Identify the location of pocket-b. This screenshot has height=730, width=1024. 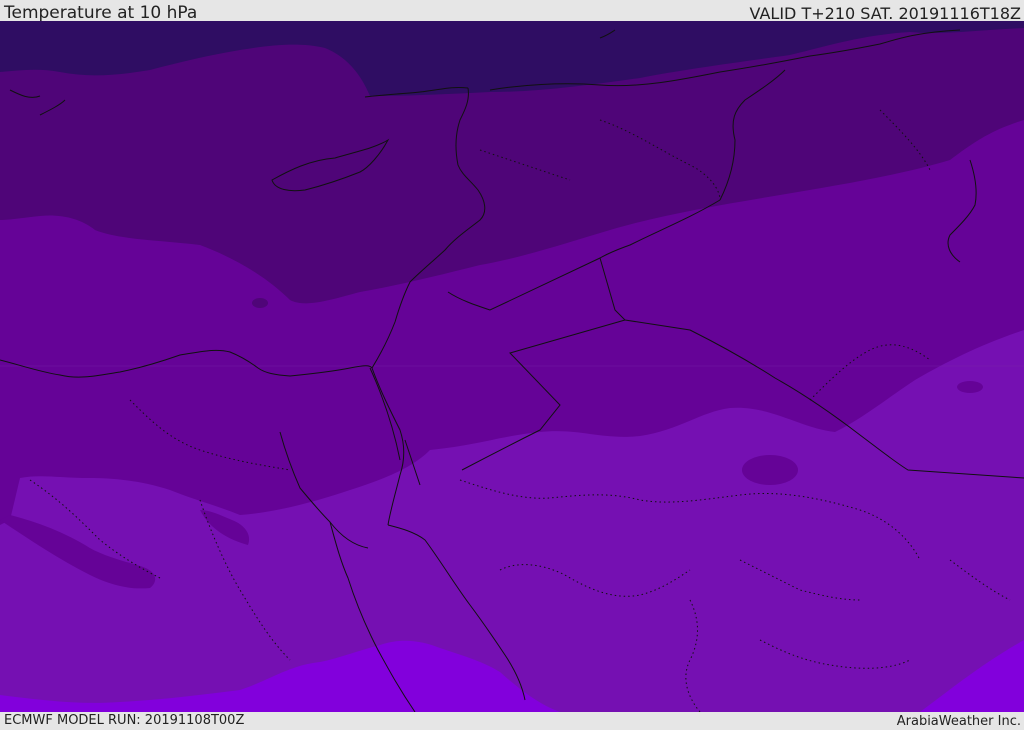
(970, 387).